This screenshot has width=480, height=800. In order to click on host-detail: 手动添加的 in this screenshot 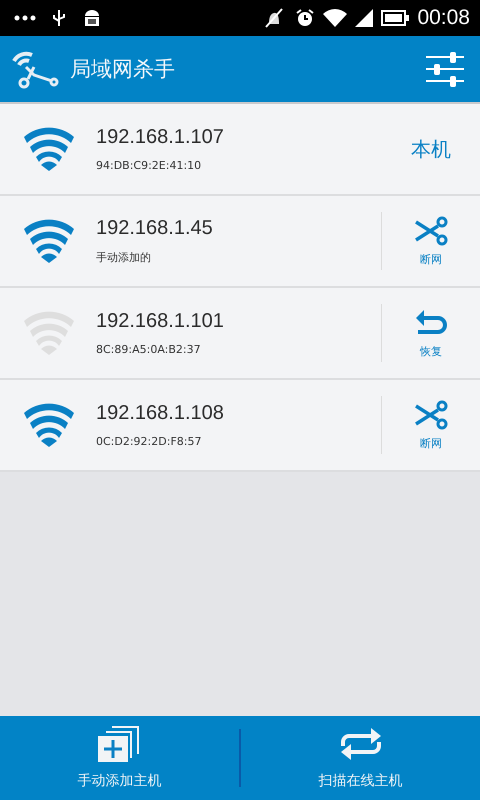, I will do `click(124, 257)`.